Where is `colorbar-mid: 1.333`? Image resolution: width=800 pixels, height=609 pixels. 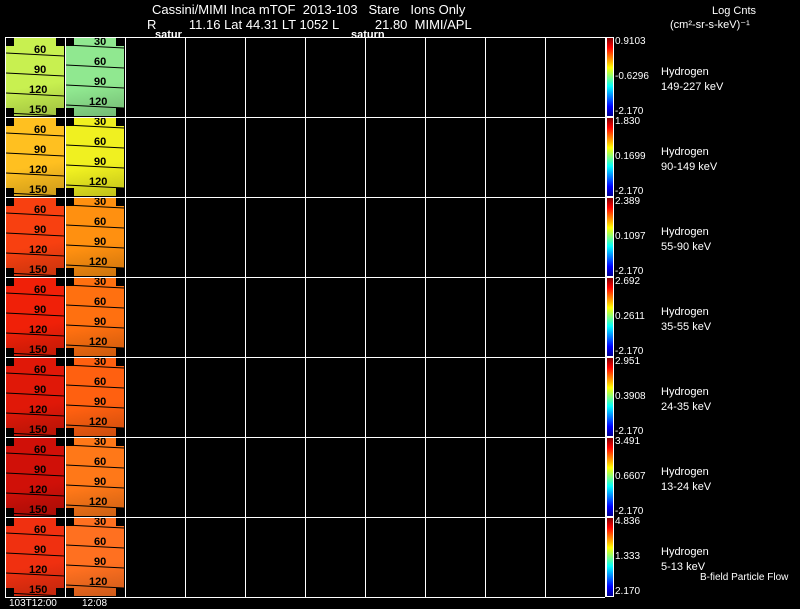
colorbar-mid: 1.333 is located at coordinates (628, 556).